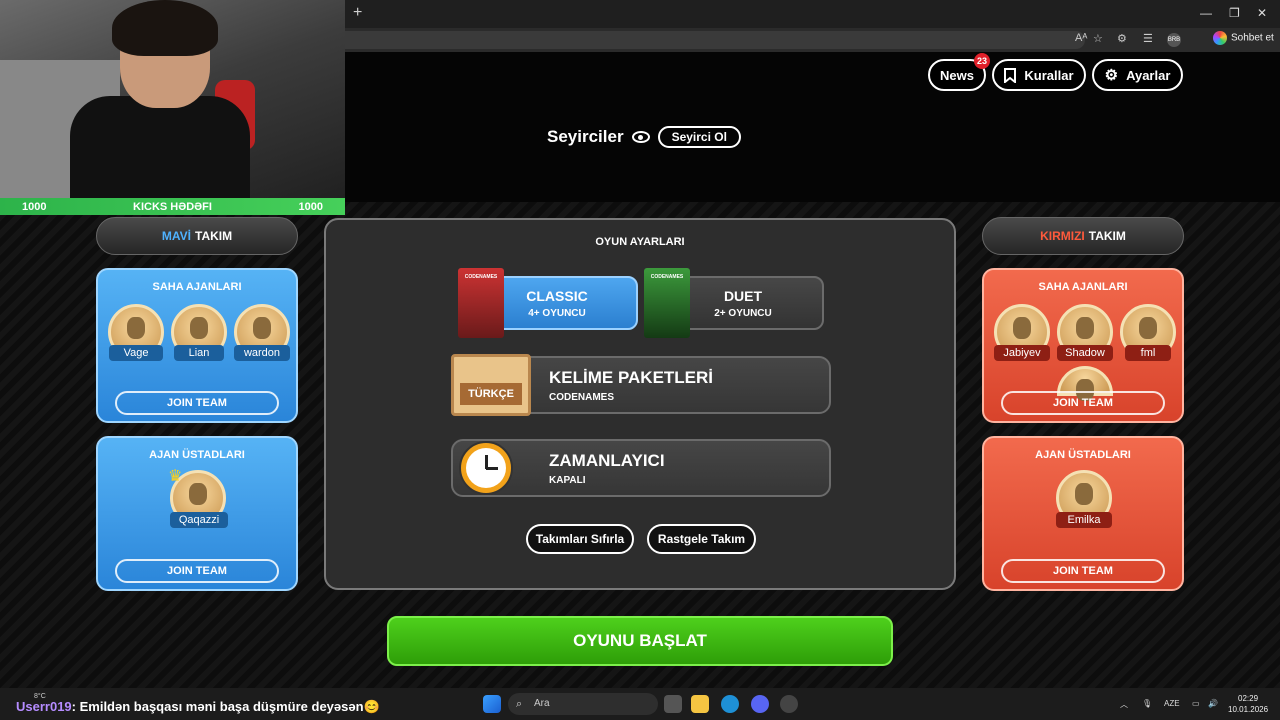  I want to click on blue-spymasters-title: AJAN ÜSTADLARI, so click(197, 455).